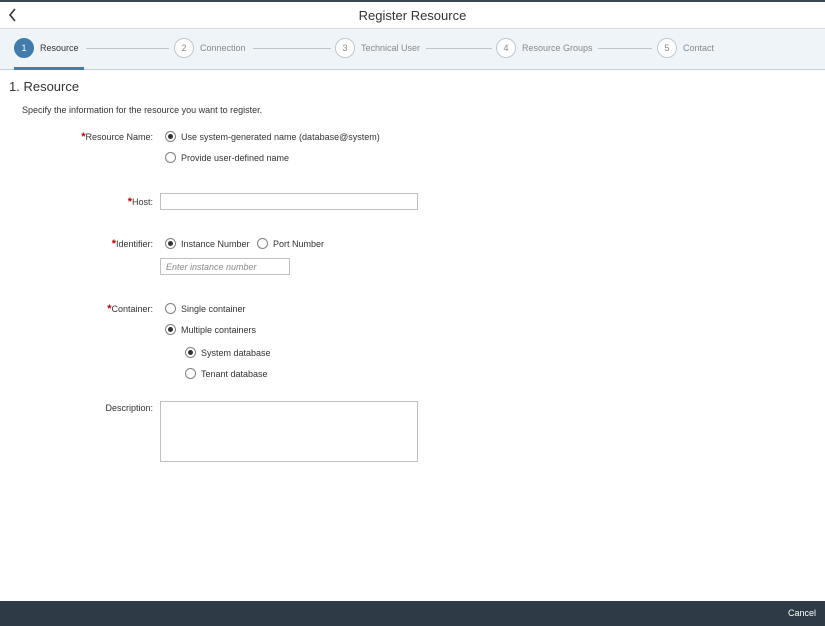 This screenshot has width=825, height=626. What do you see at coordinates (235, 157) in the screenshot?
I see `radio-label: Provide user-defined name` at bounding box center [235, 157].